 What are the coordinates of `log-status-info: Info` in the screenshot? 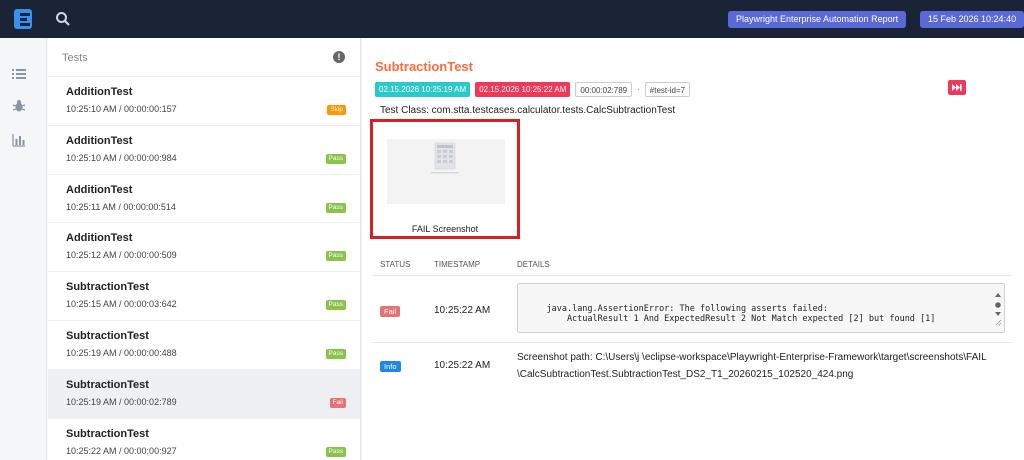 It's located at (390, 366).